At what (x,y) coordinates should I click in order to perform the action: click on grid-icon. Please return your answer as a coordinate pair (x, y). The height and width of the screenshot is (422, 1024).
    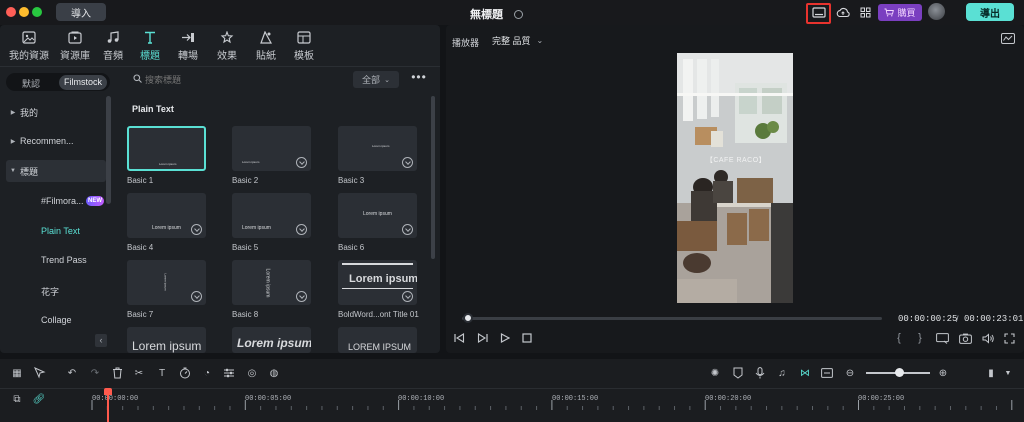
    Looking at the image, I should click on (865, 12).